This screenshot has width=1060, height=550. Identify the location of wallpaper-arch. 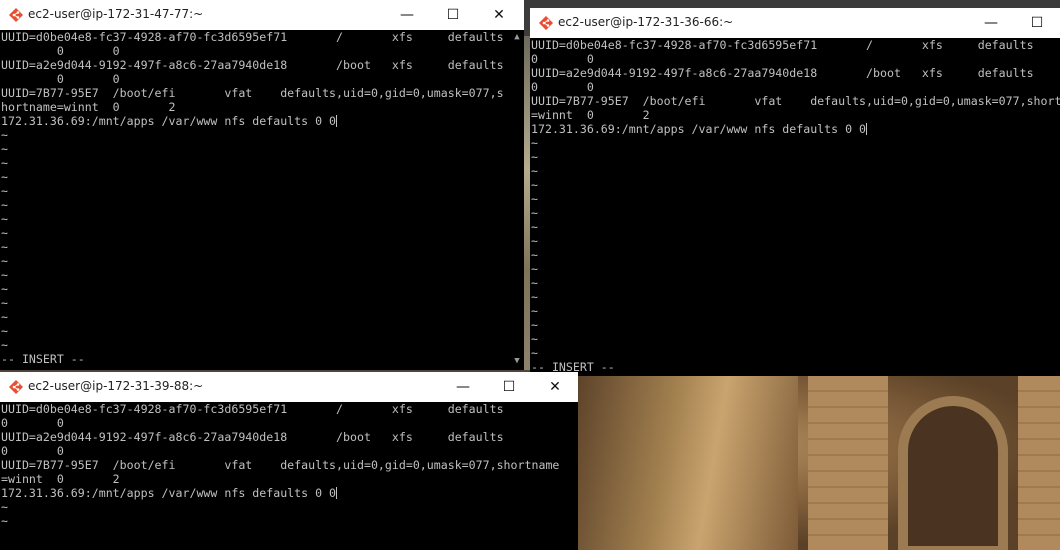
(953, 473).